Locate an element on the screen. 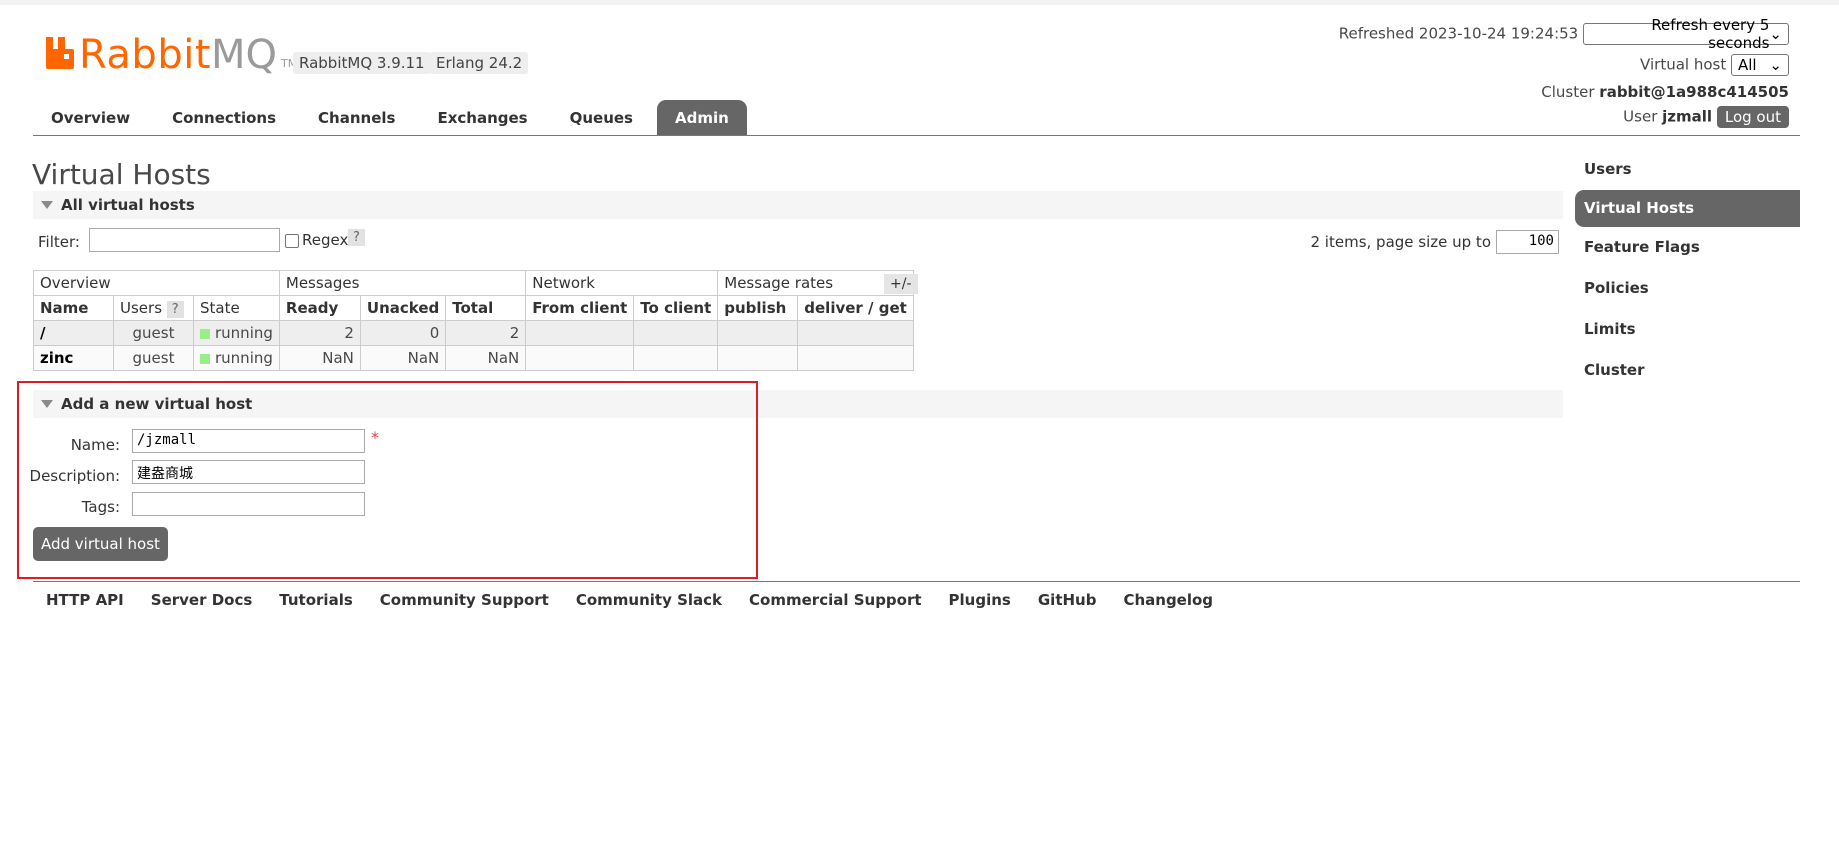 Image resolution: width=1839 pixels, height=853 pixels. page-title: Virtual Hosts is located at coordinates (121, 174).